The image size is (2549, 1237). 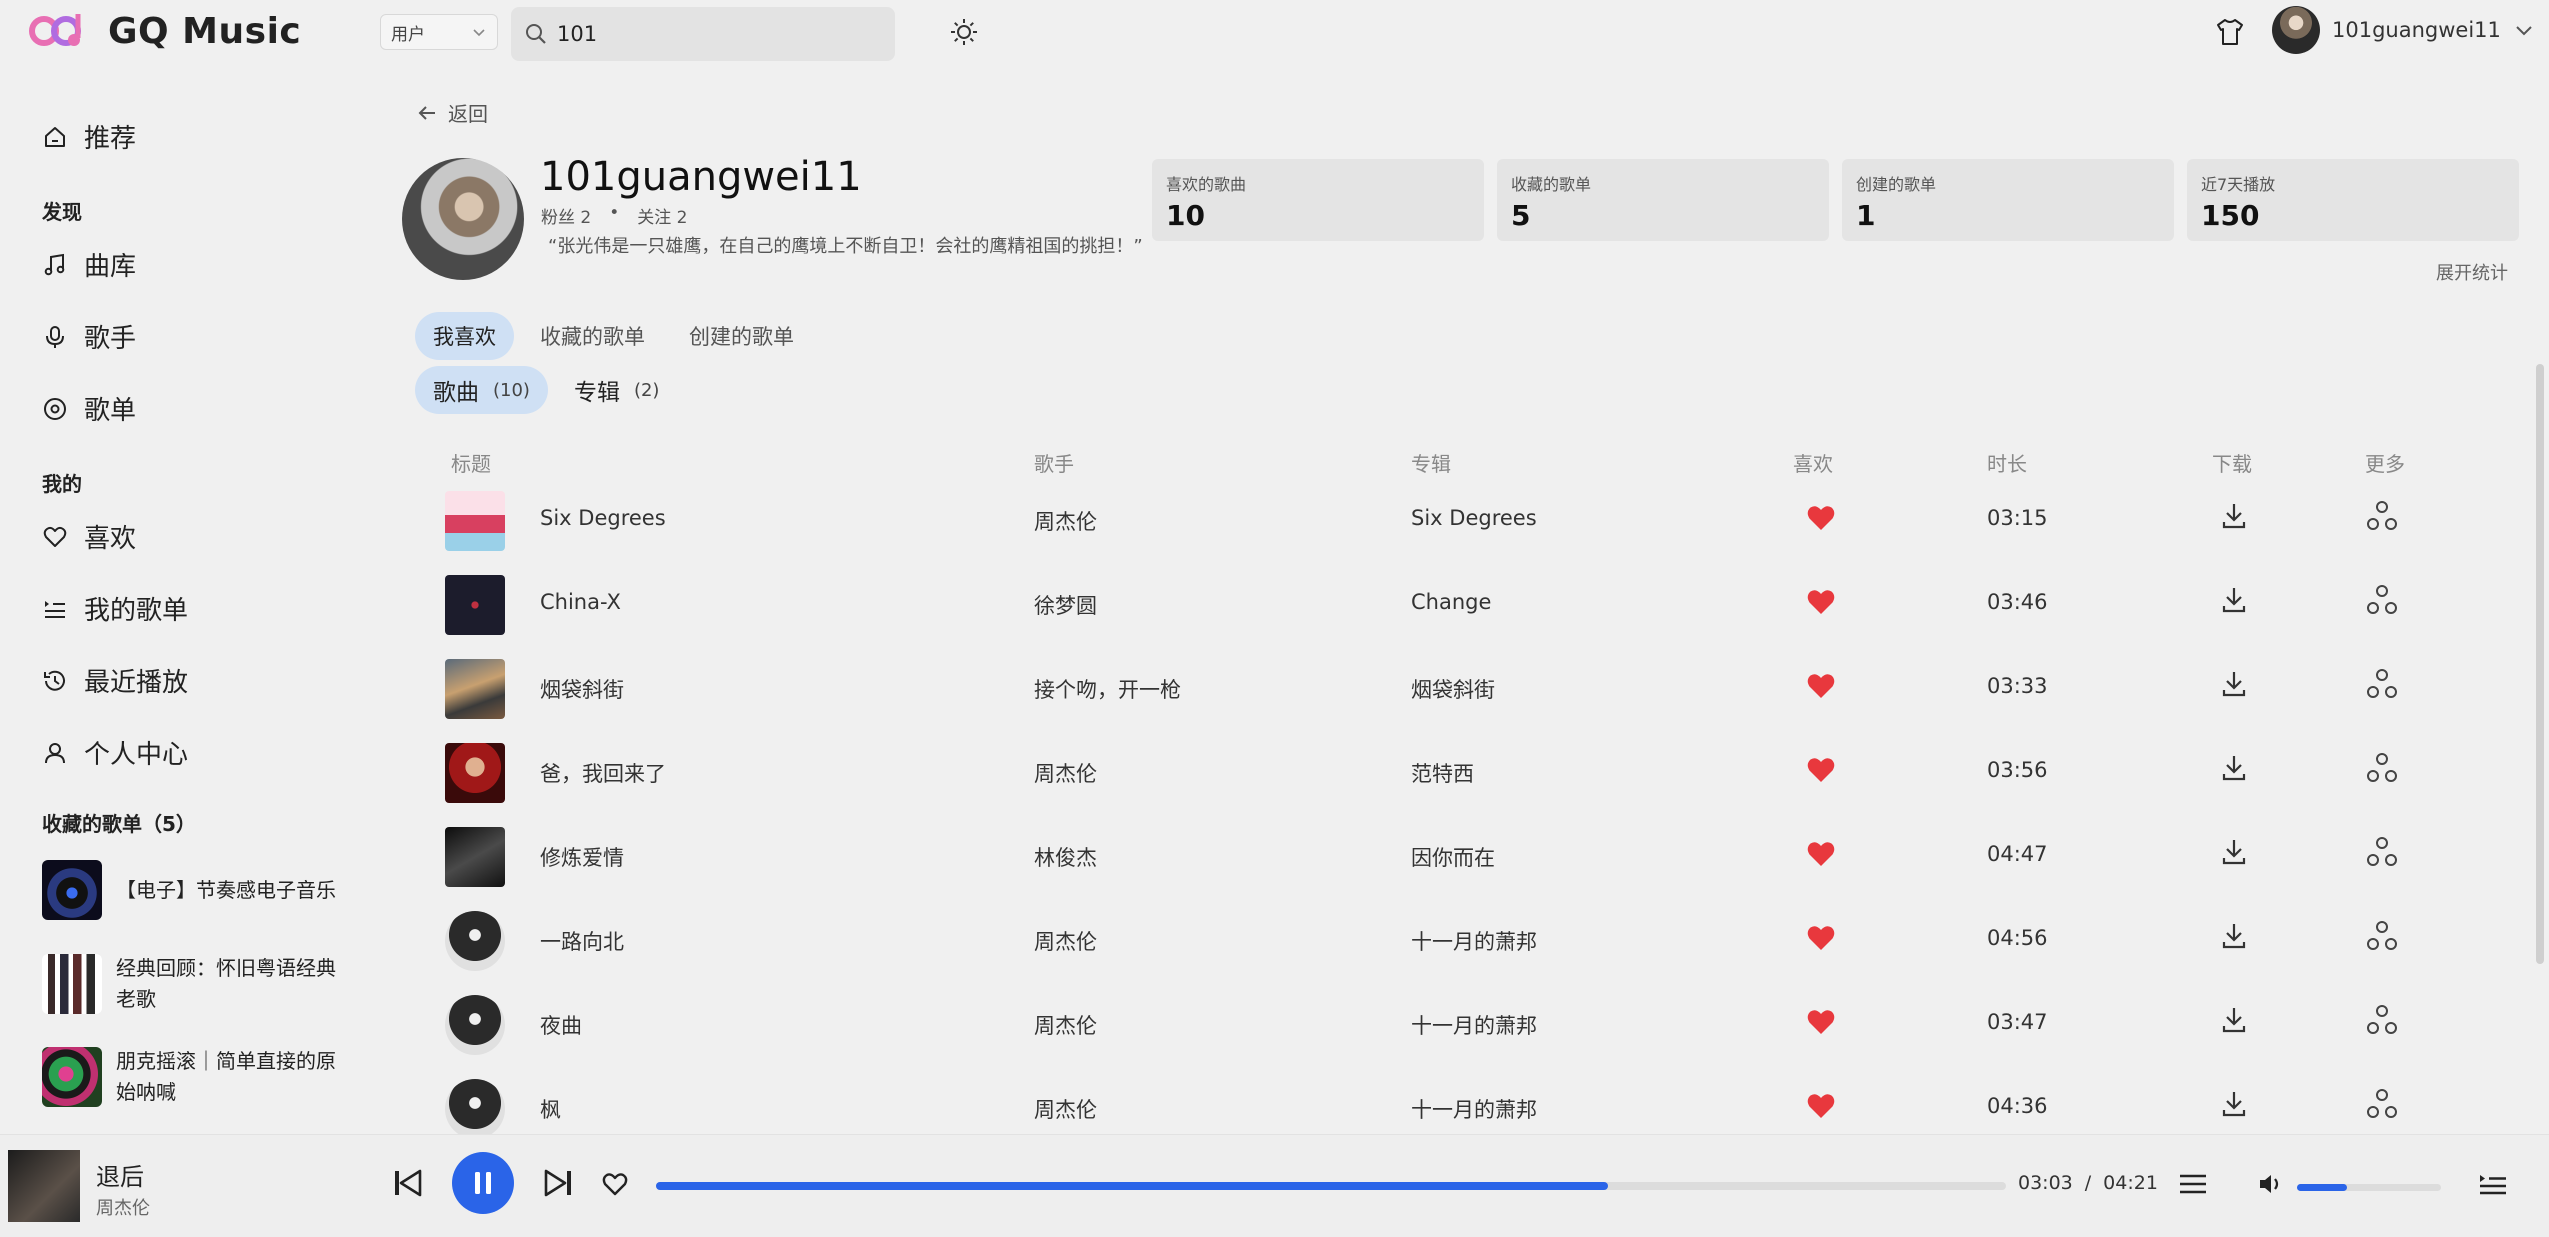 I want to click on skip-next-icon, so click(x=557, y=1183).